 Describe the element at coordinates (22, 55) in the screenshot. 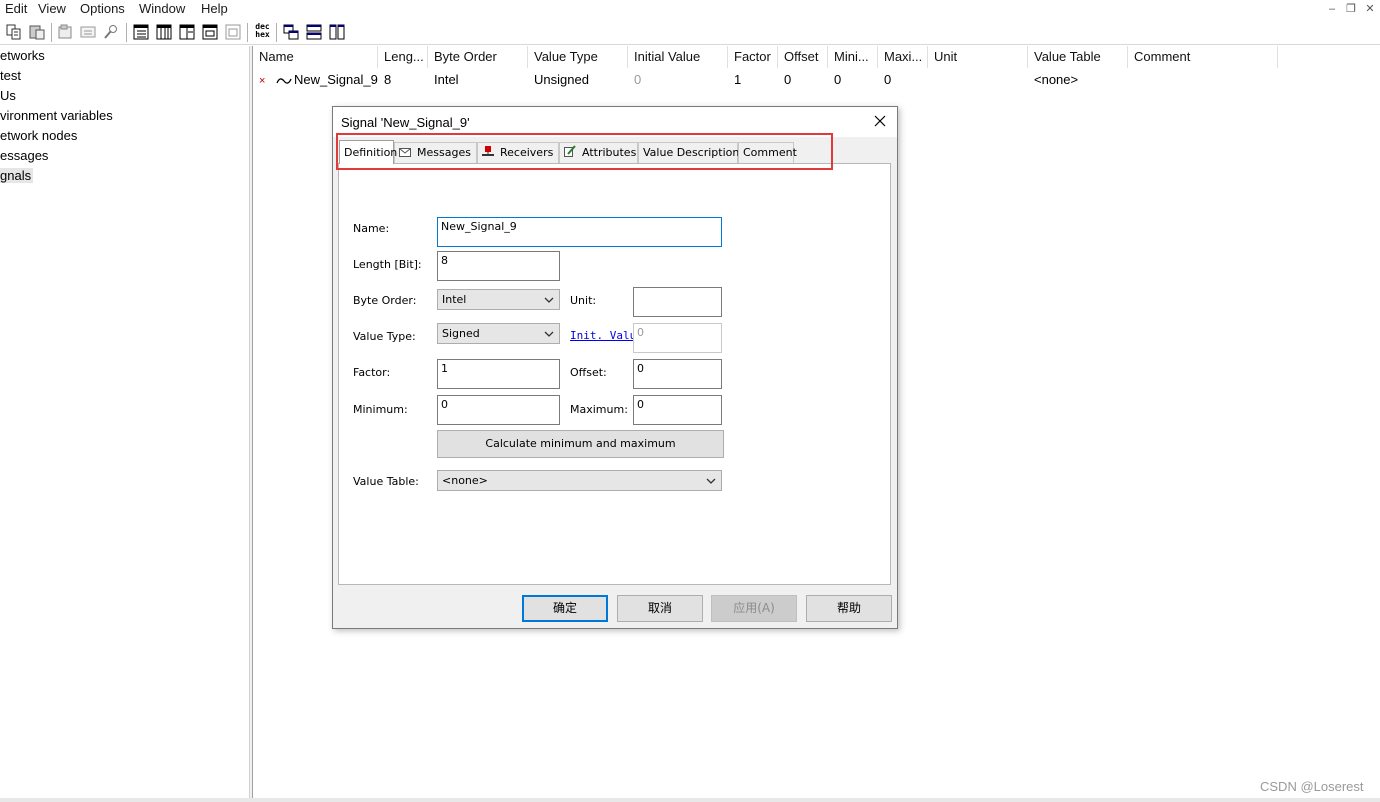

I see `tree-item-networks: etworks` at that location.